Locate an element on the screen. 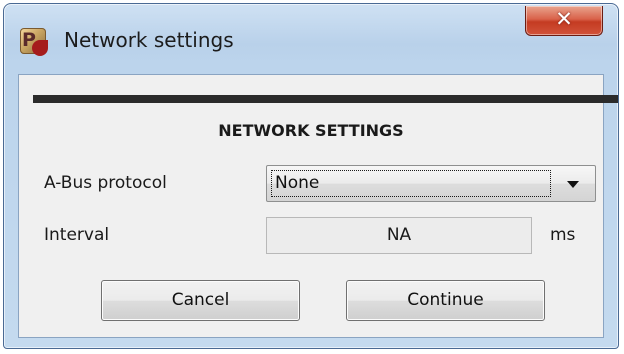  abus-protocol-label: A-Bus protocol is located at coordinates (105, 183).